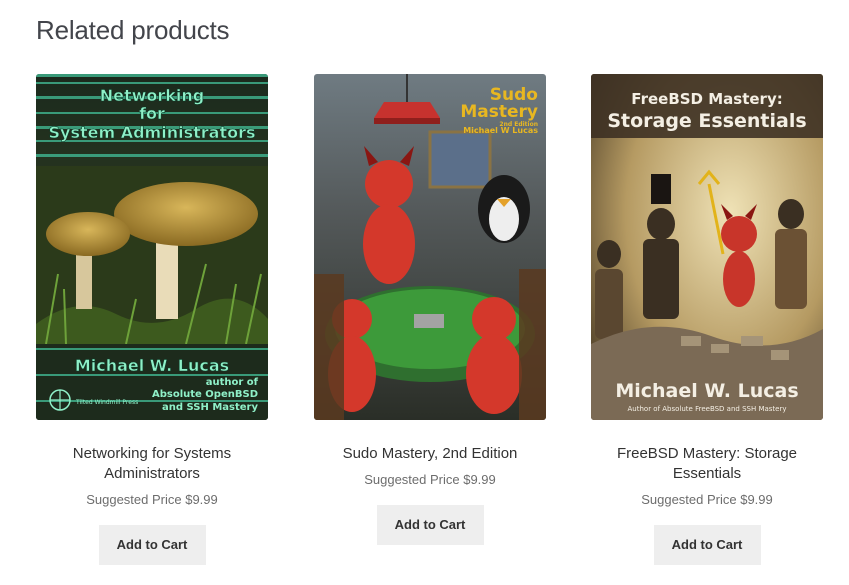 This screenshot has height=585, width=849. I want to click on product-name-link: Networking for Systems Administrators, so click(152, 464).